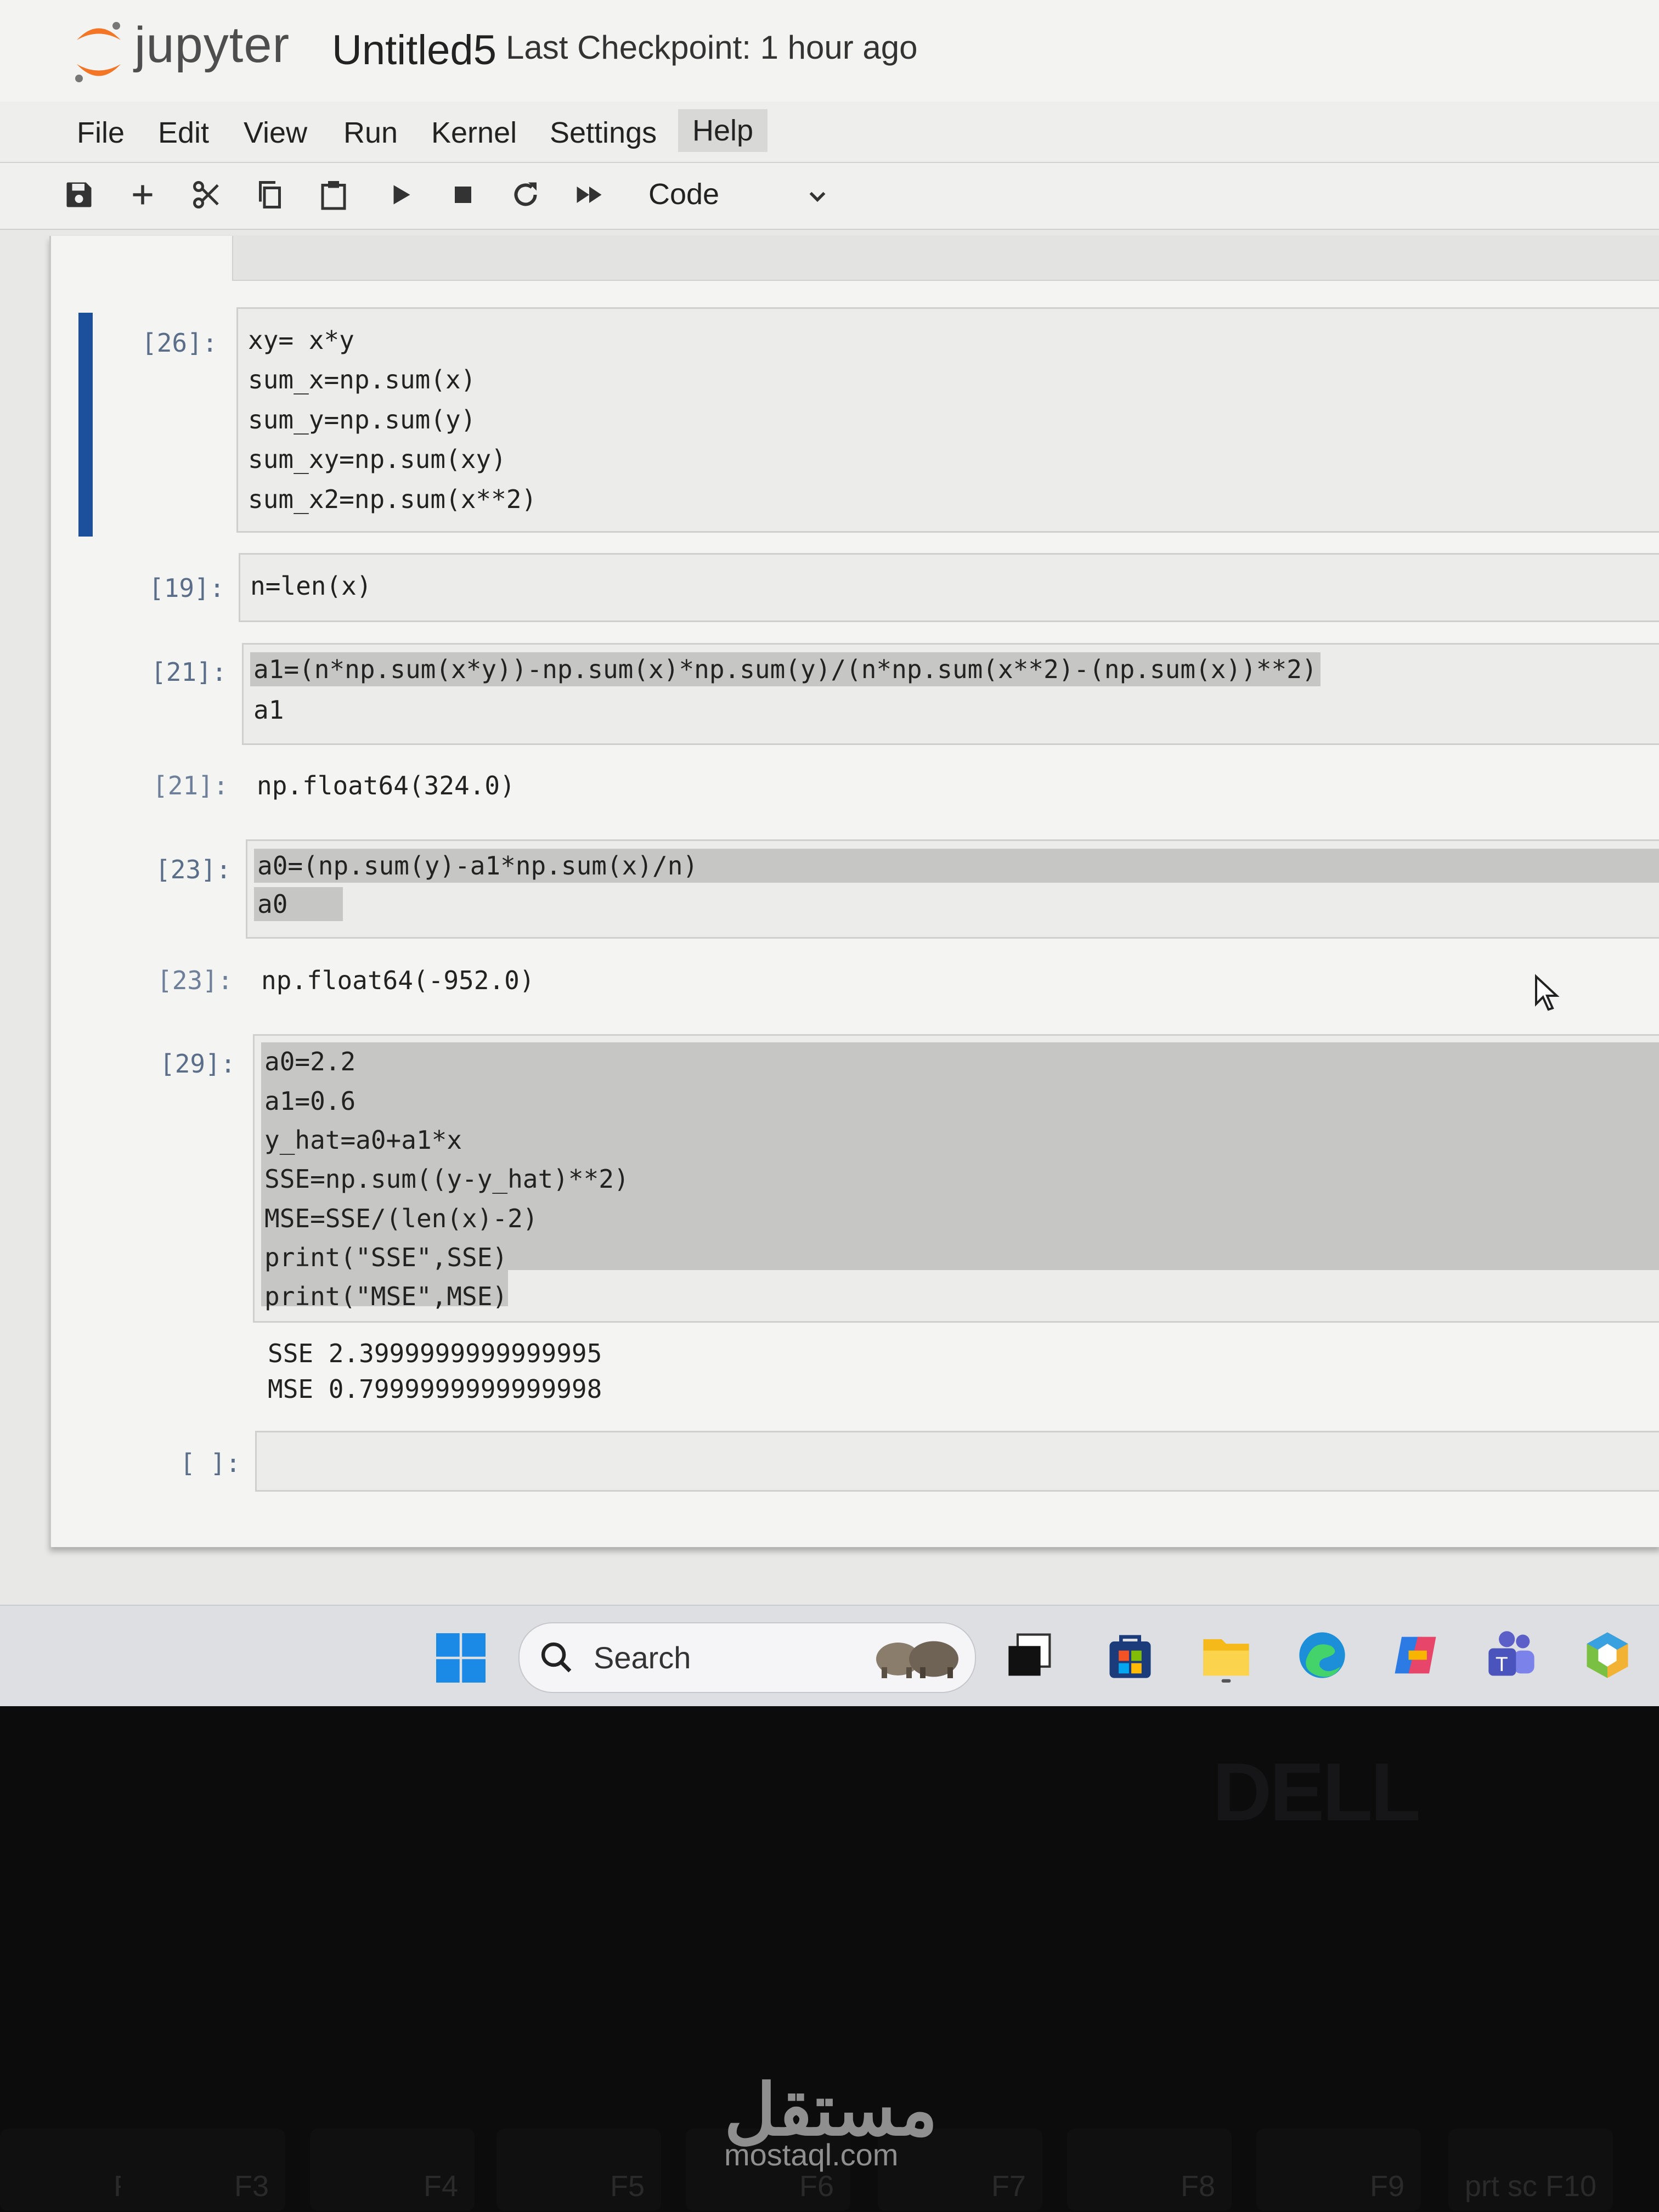 The image size is (1659, 2212). I want to click on notebook-toolbar: Code, so click(830, 196).